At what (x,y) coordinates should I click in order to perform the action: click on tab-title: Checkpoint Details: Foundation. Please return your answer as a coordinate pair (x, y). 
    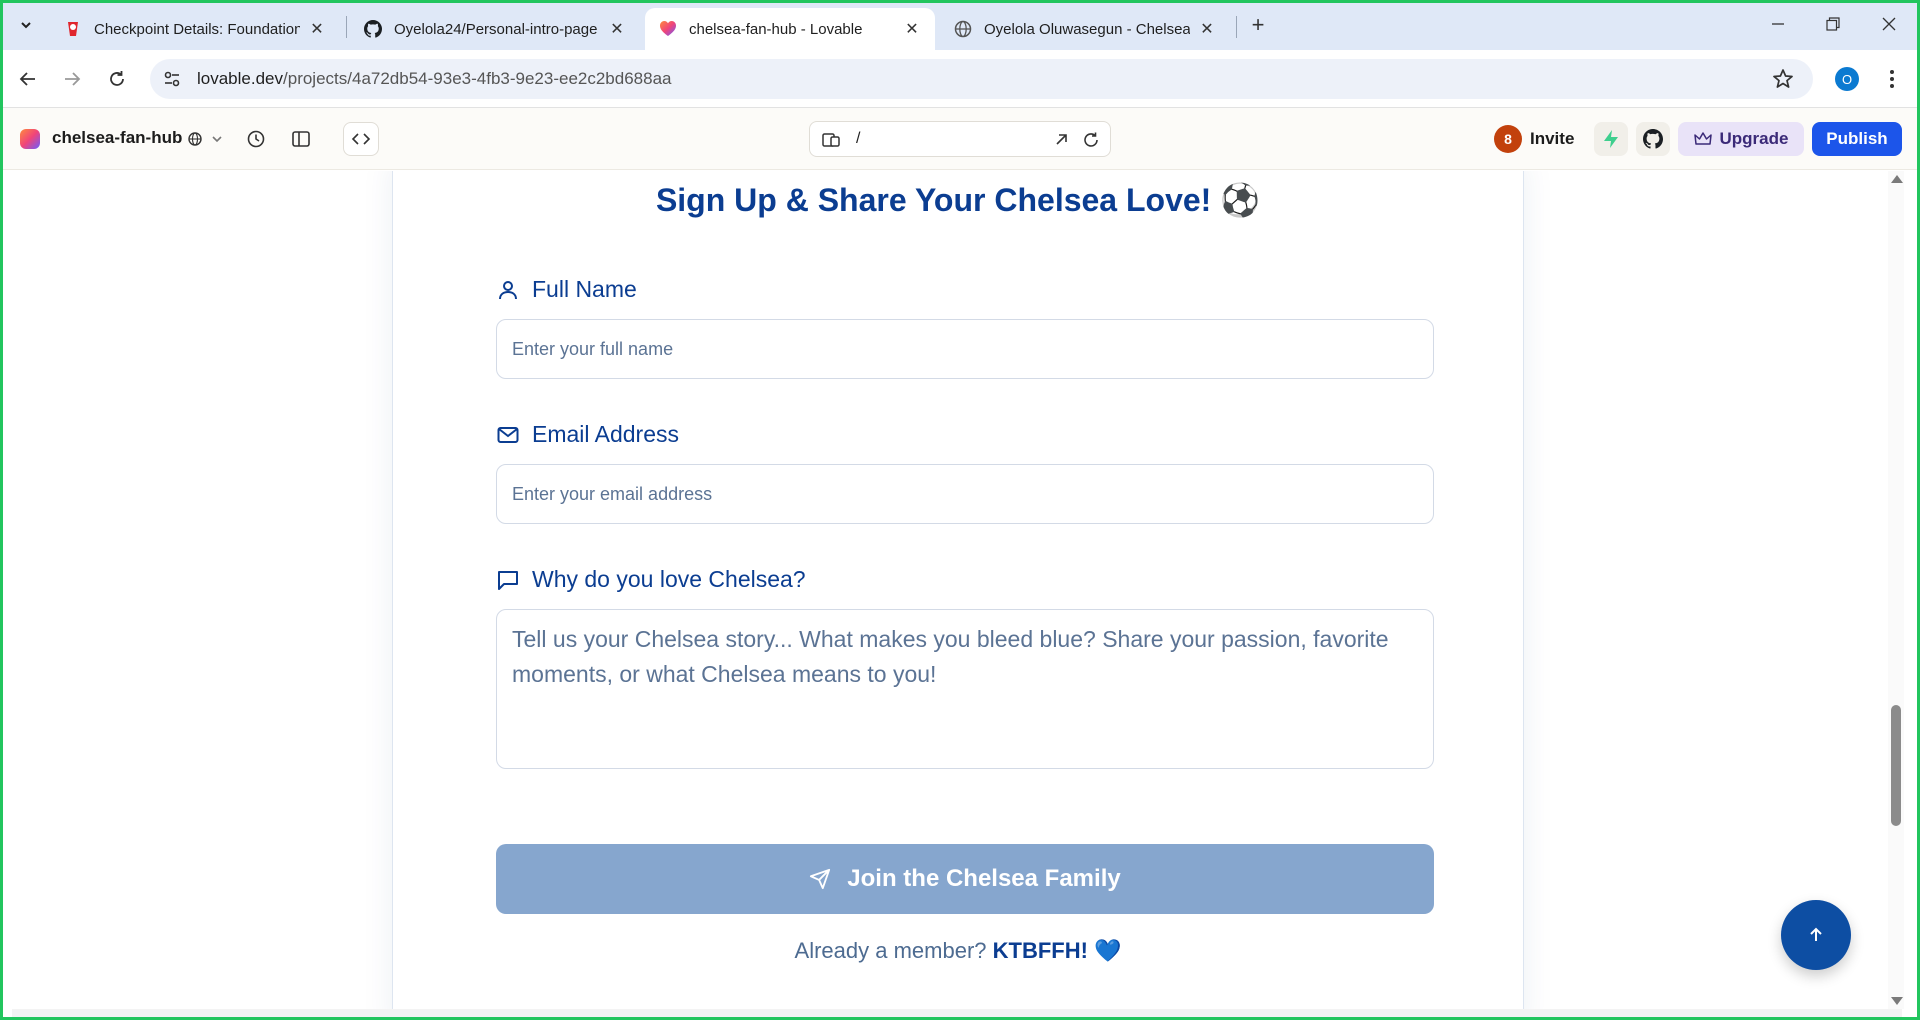
    Looking at the image, I should click on (197, 29).